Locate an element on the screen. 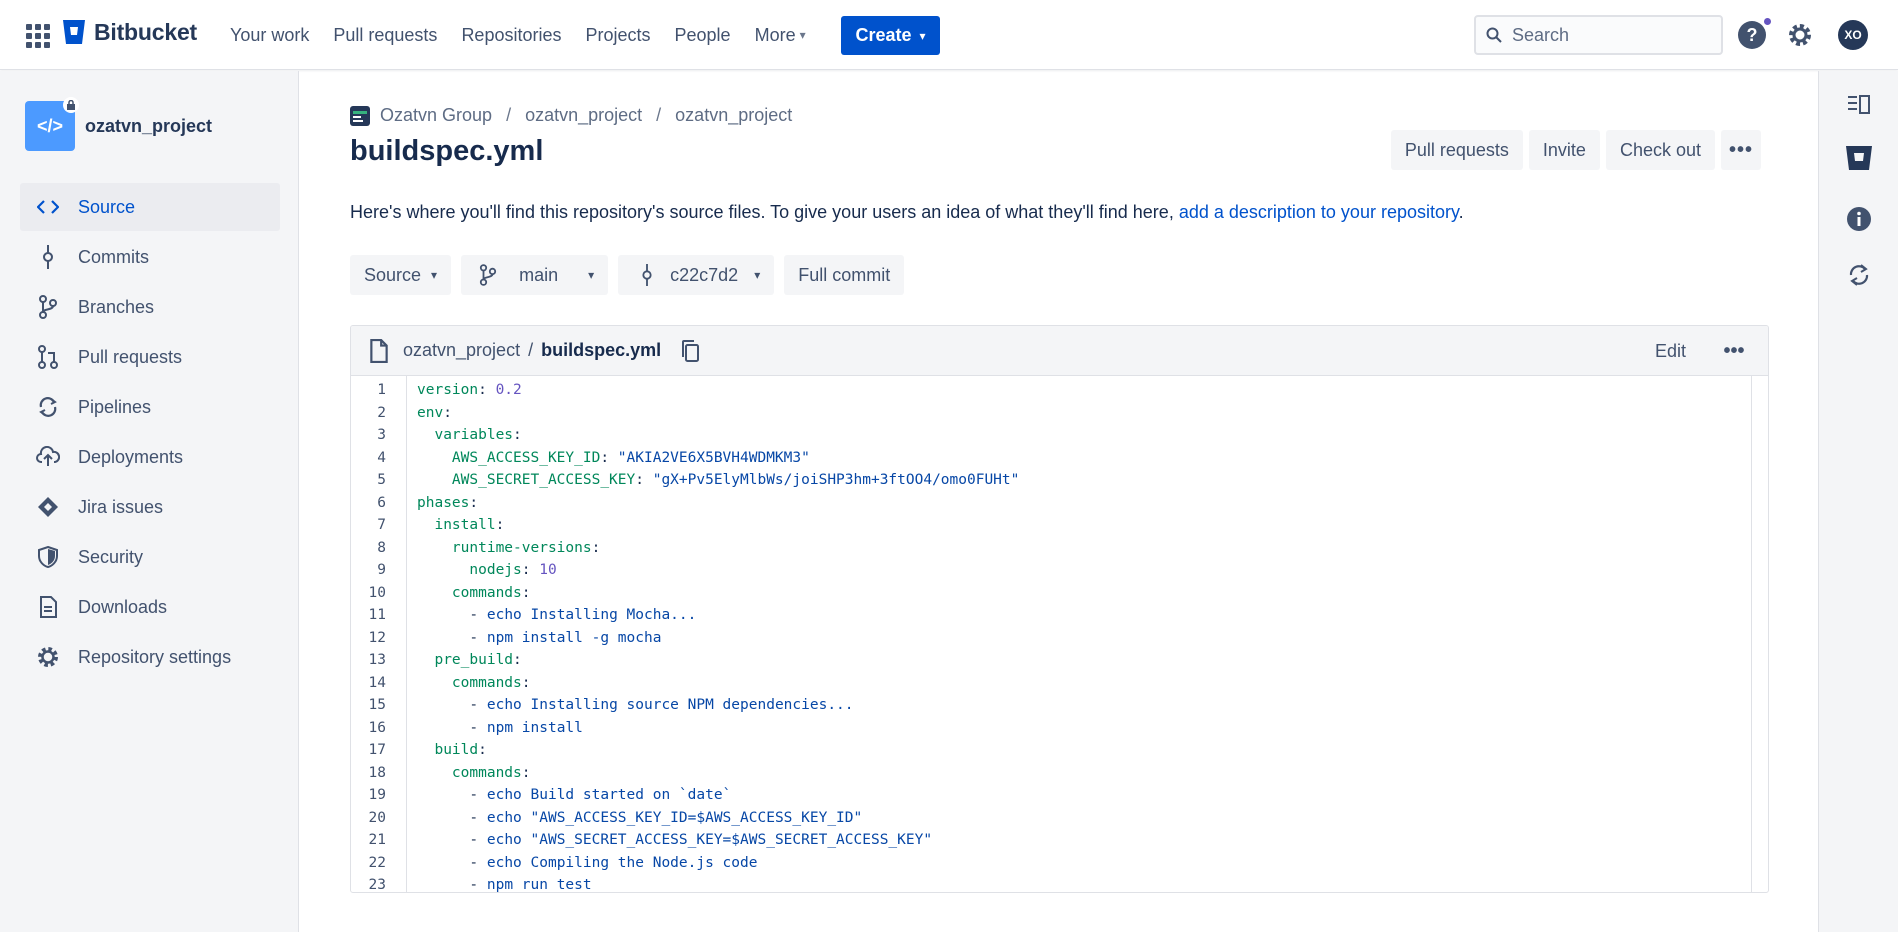 The image size is (1898, 932). line-numbers: 1 2 3 4 5 6 7 8 9 10 11 12 13 14 15 16 17 18 19 20 21 22 23 is located at coordinates (379, 634).